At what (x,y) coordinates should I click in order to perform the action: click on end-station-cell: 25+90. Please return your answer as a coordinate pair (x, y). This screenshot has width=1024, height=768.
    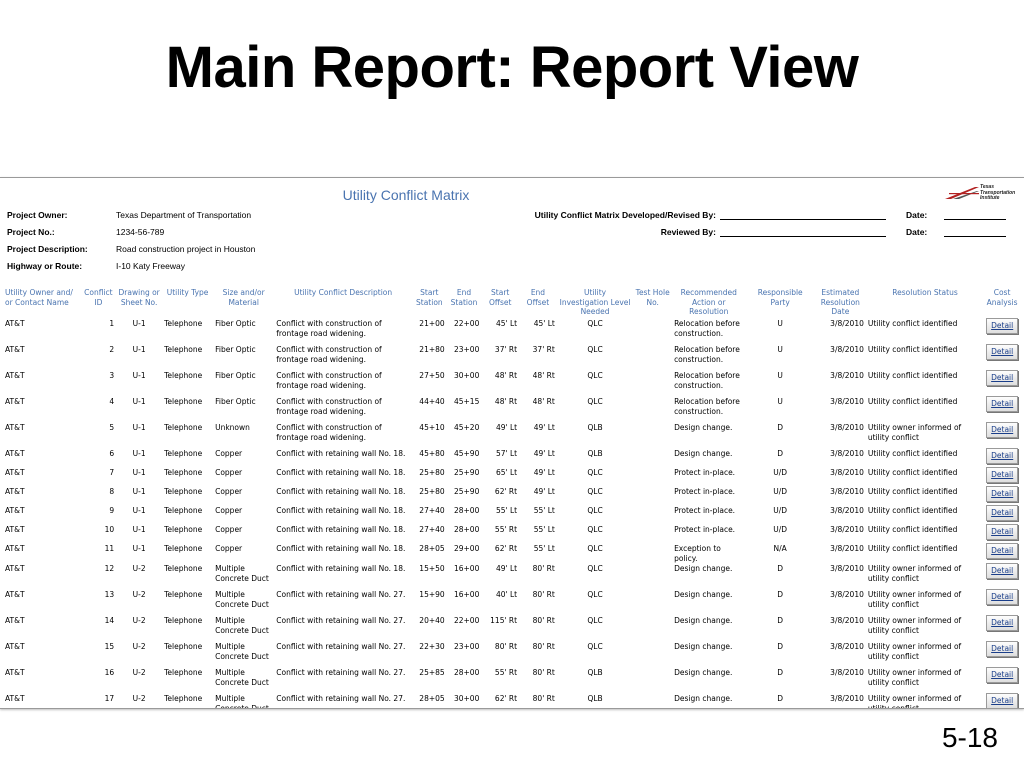
    Looking at the image, I should click on (466, 491).